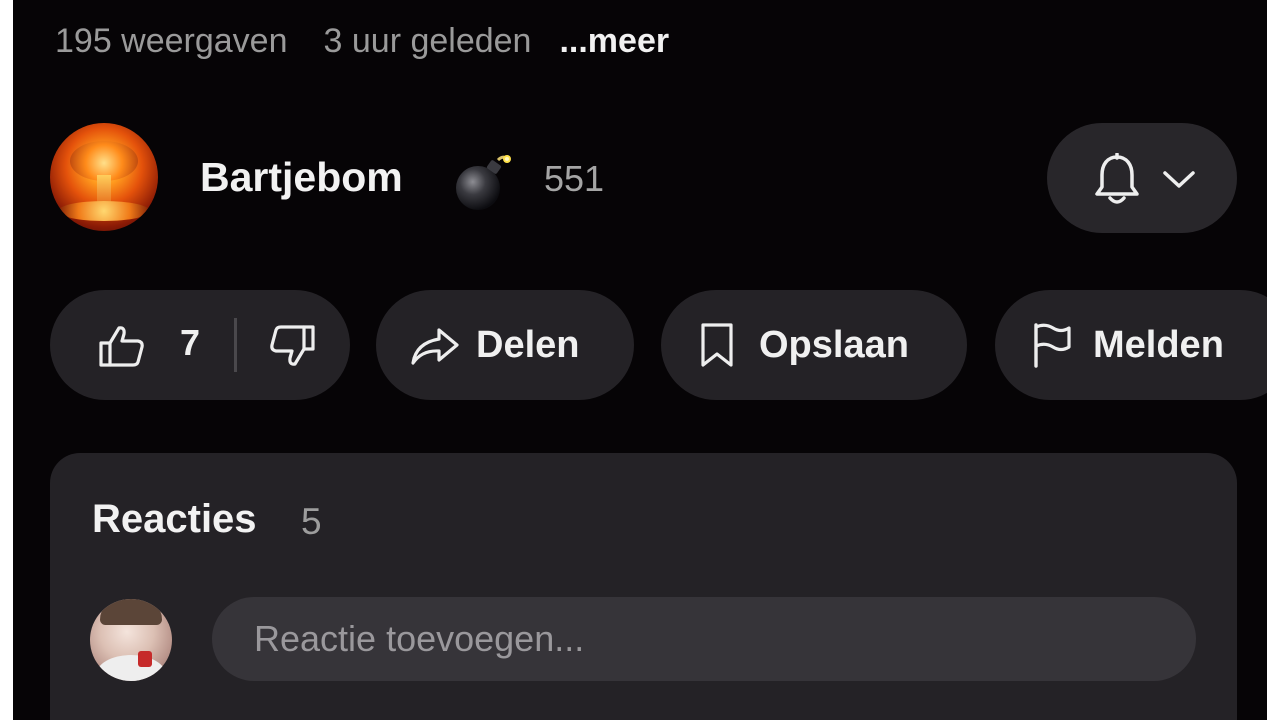 This screenshot has width=1280, height=720. I want to click on like-dislike-pill: 7, so click(200, 345).